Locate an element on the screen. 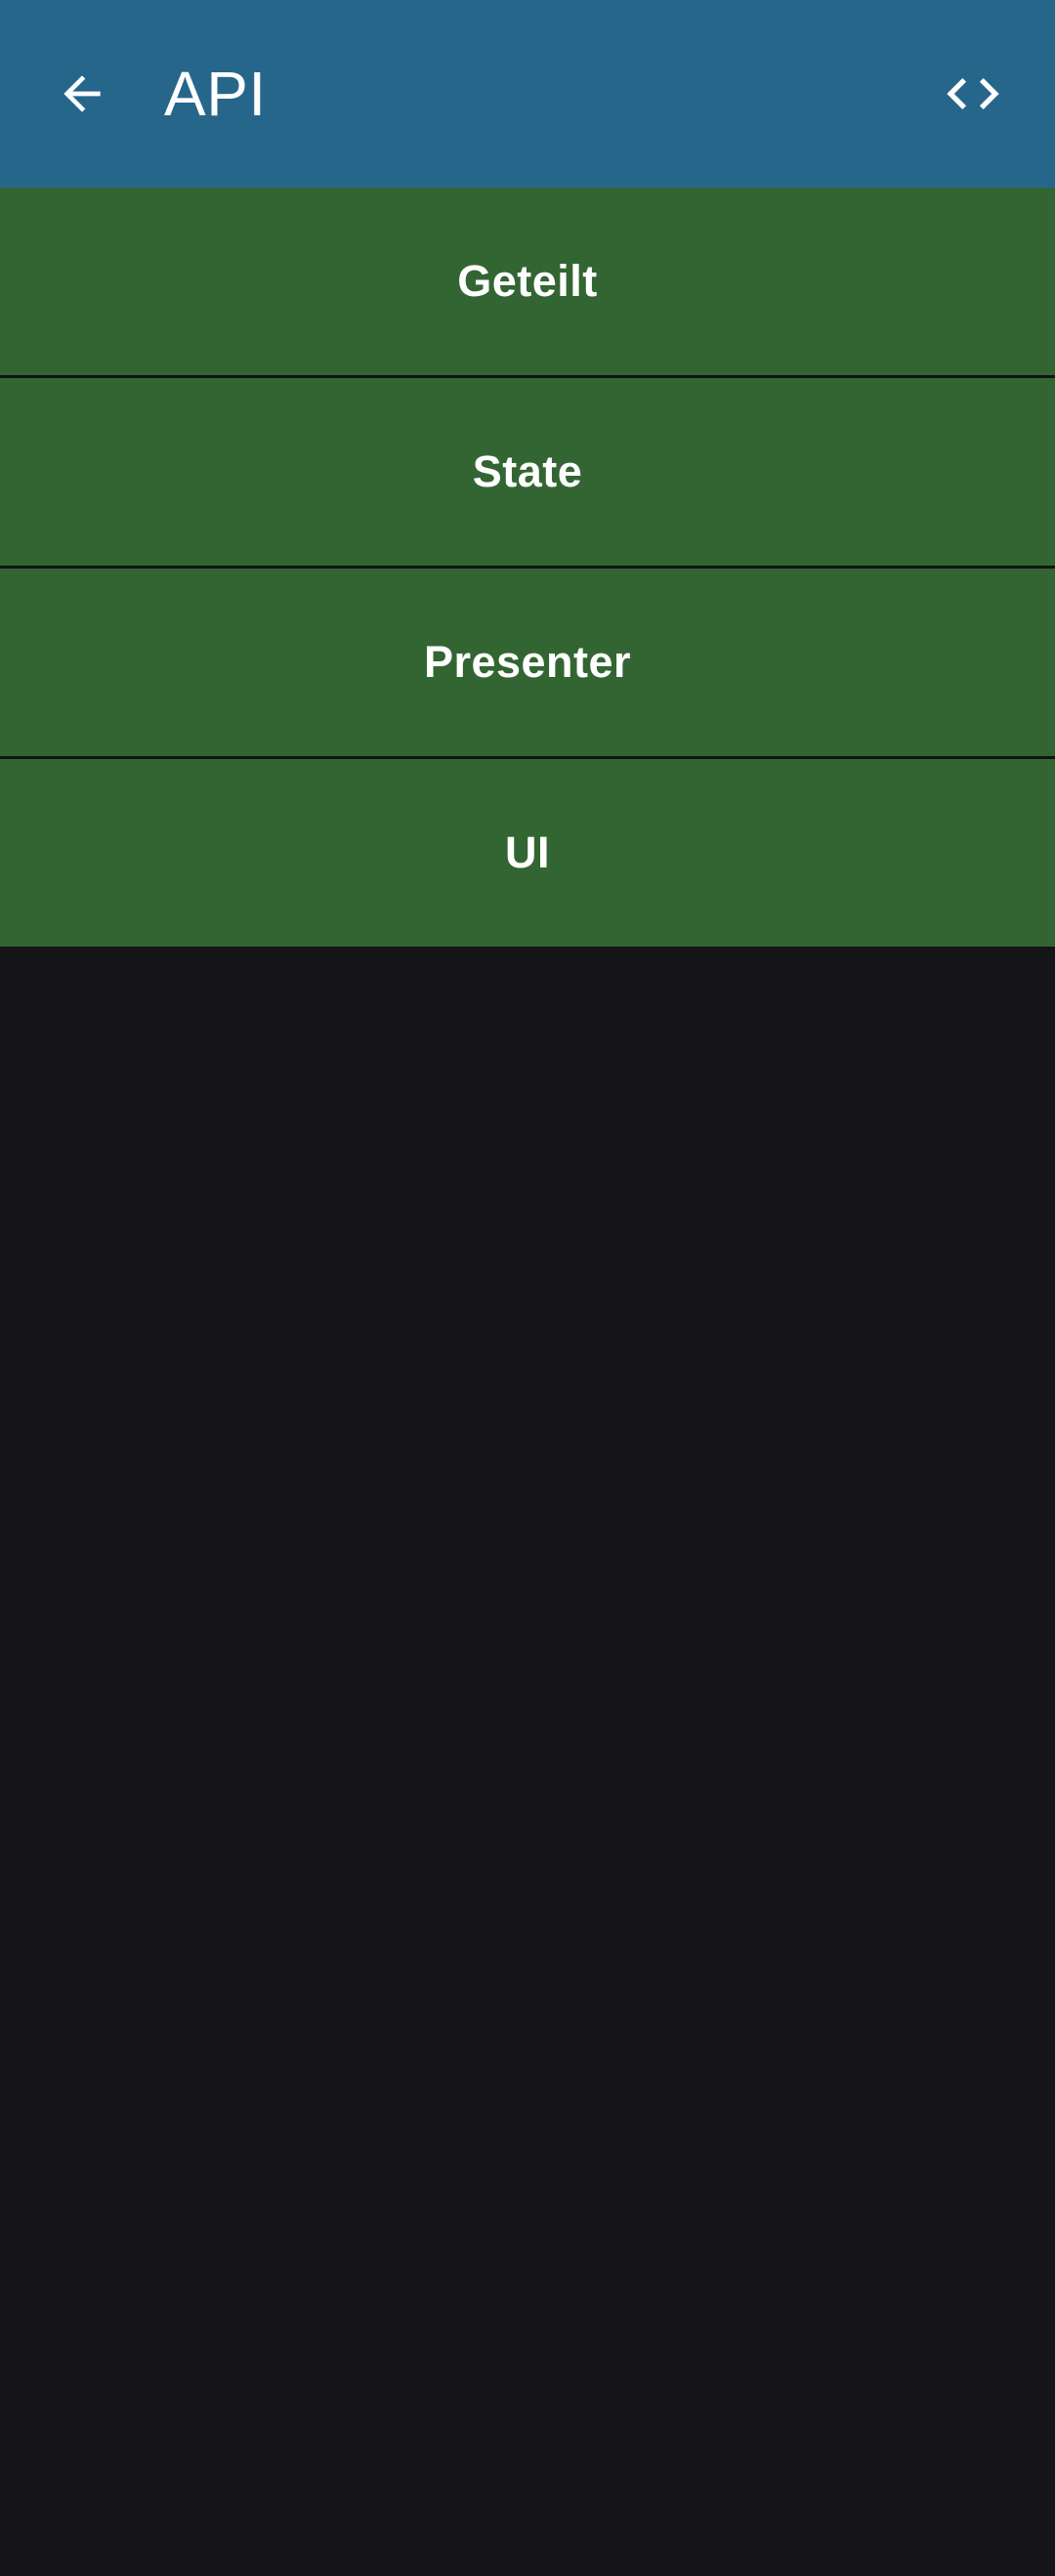 Image resolution: width=1055 pixels, height=2576 pixels. page-title: API is located at coordinates (215, 94).